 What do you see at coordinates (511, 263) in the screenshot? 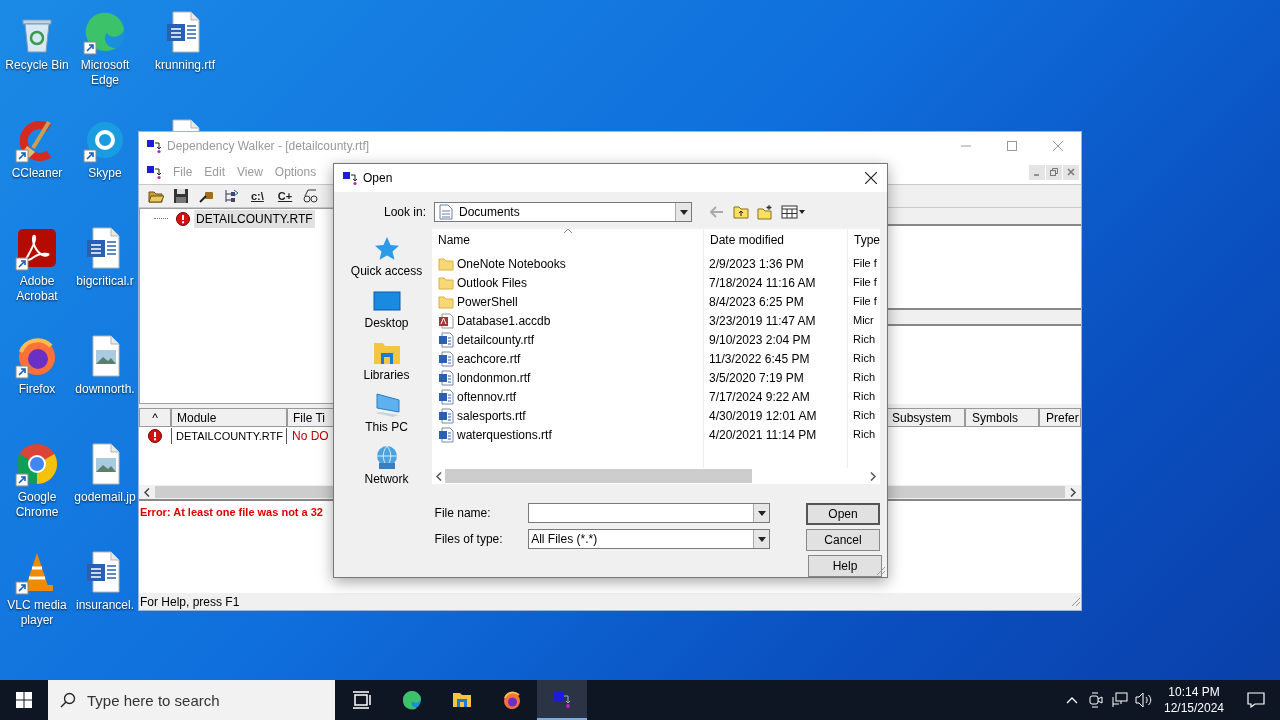
I see `file-name: OneNote Notebooks` at bounding box center [511, 263].